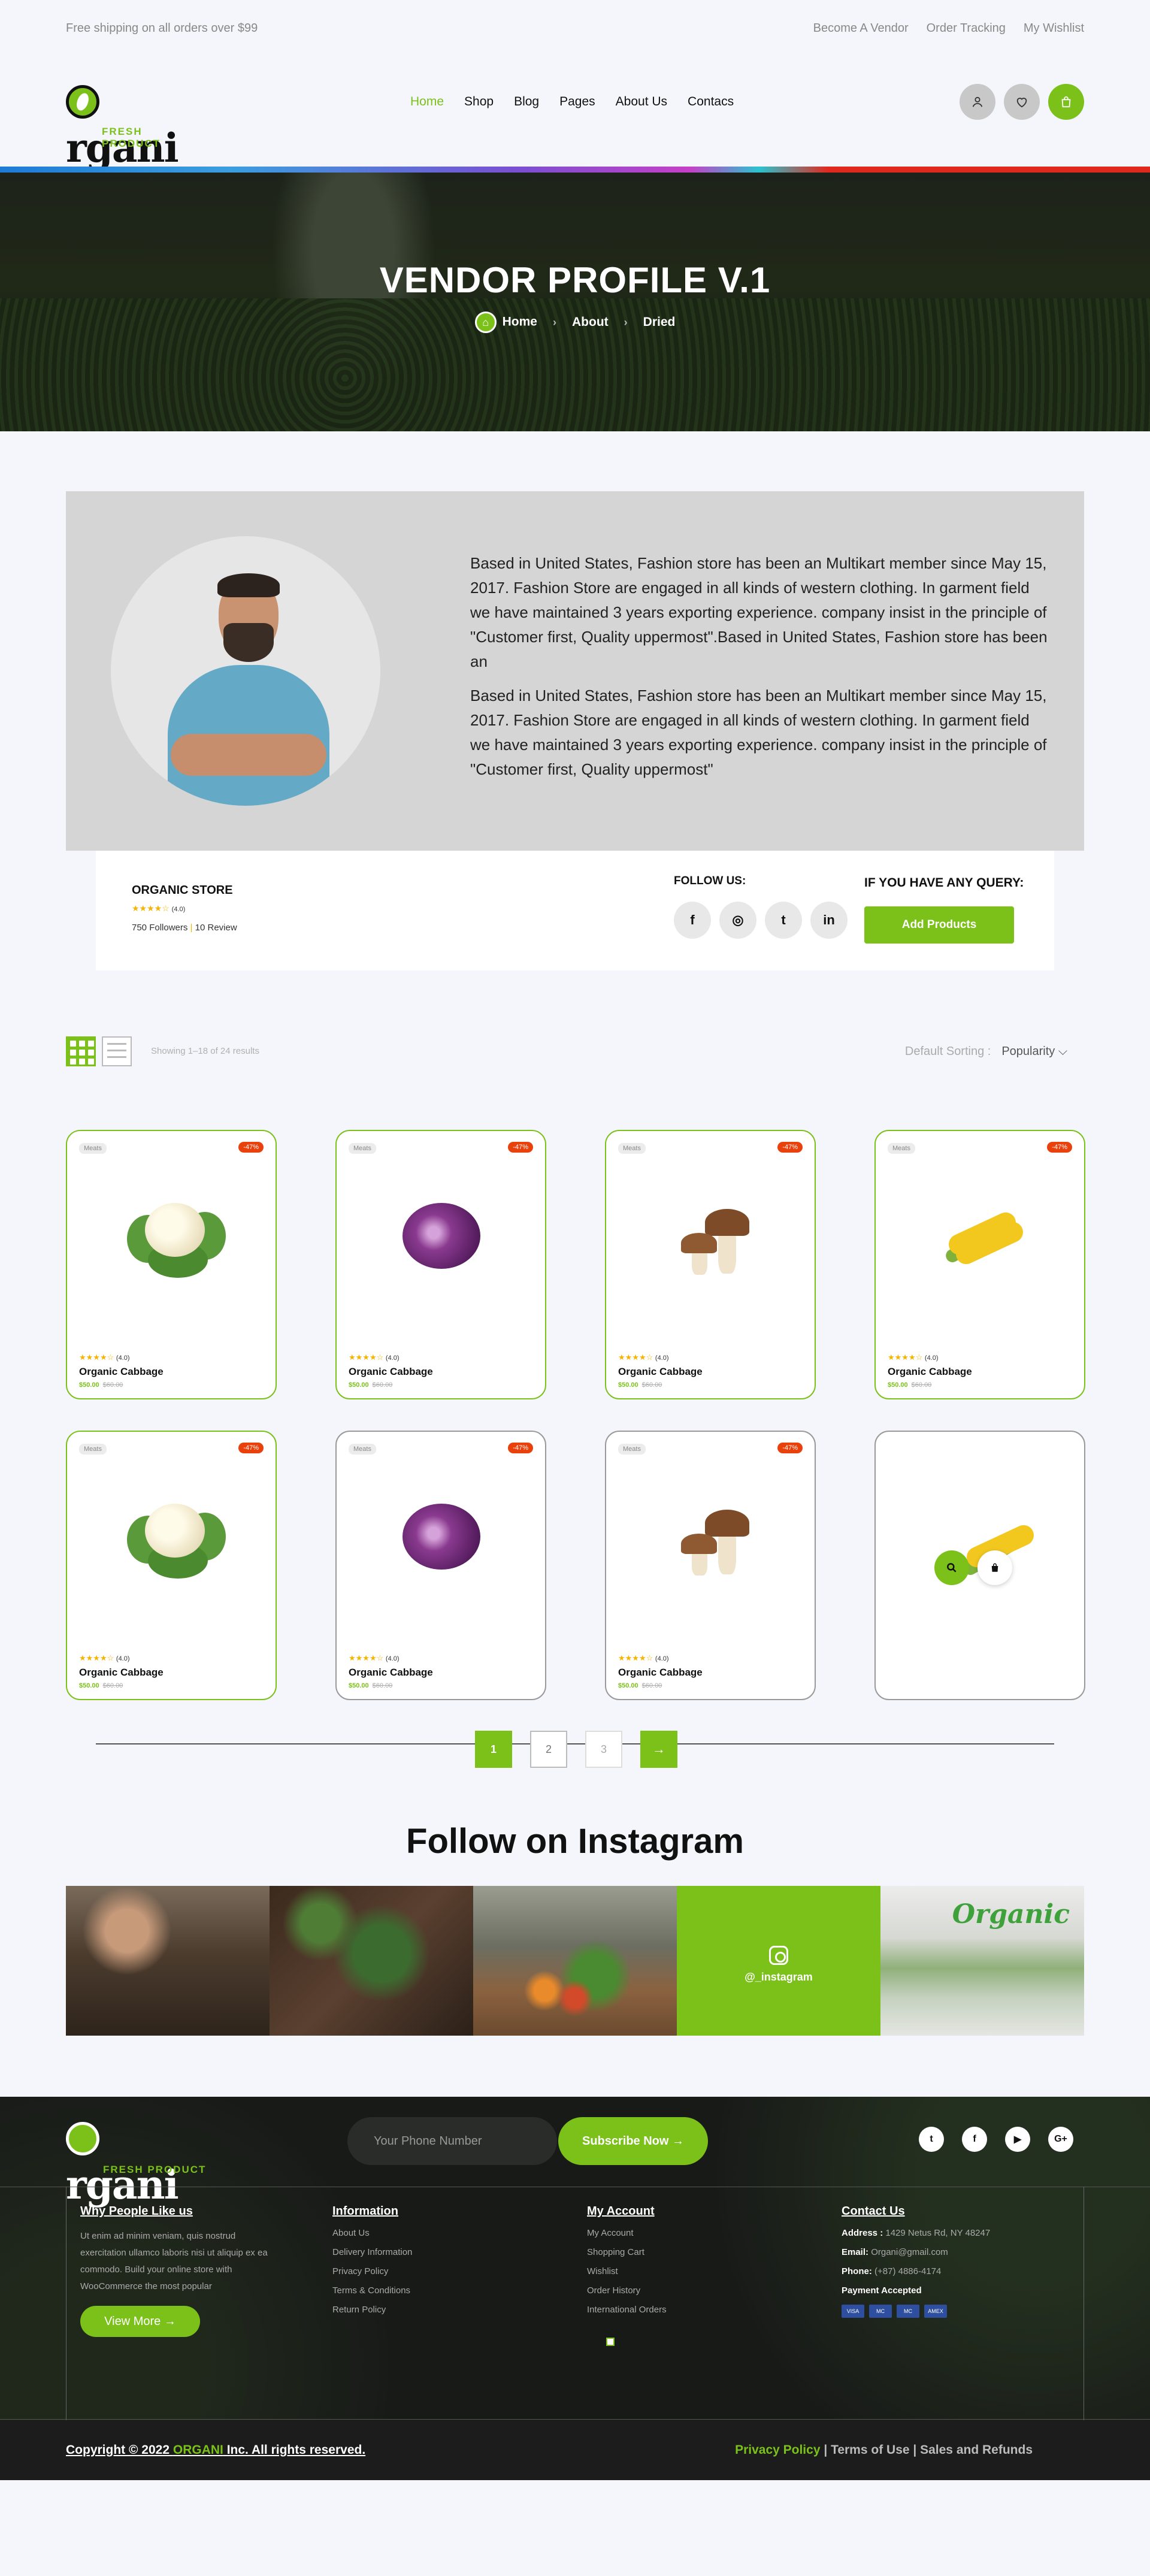  Describe the element at coordinates (117, 1051) in the screenshot. I see `list-view-icon` at that location.